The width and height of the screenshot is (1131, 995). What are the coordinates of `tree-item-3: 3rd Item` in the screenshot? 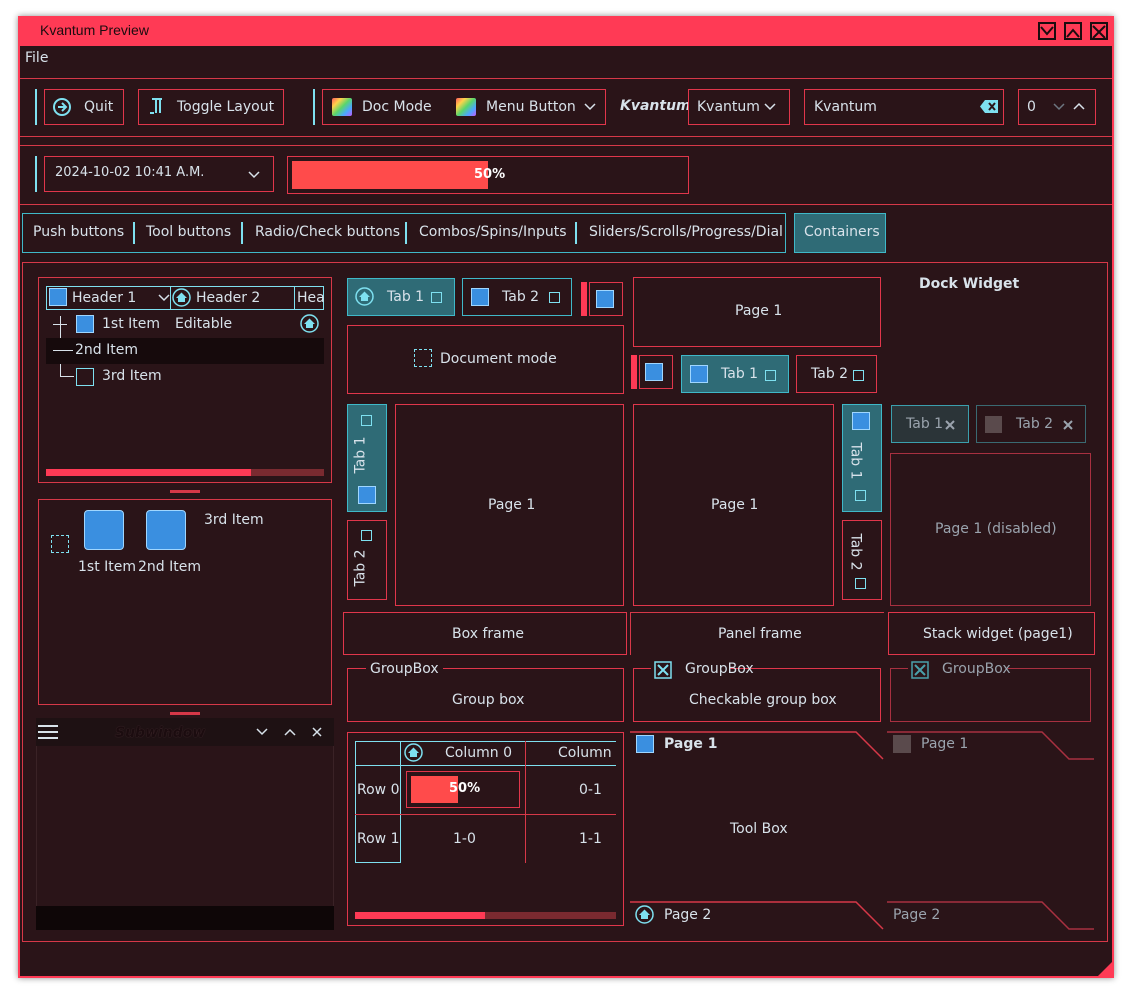 It's located at (132, 376).